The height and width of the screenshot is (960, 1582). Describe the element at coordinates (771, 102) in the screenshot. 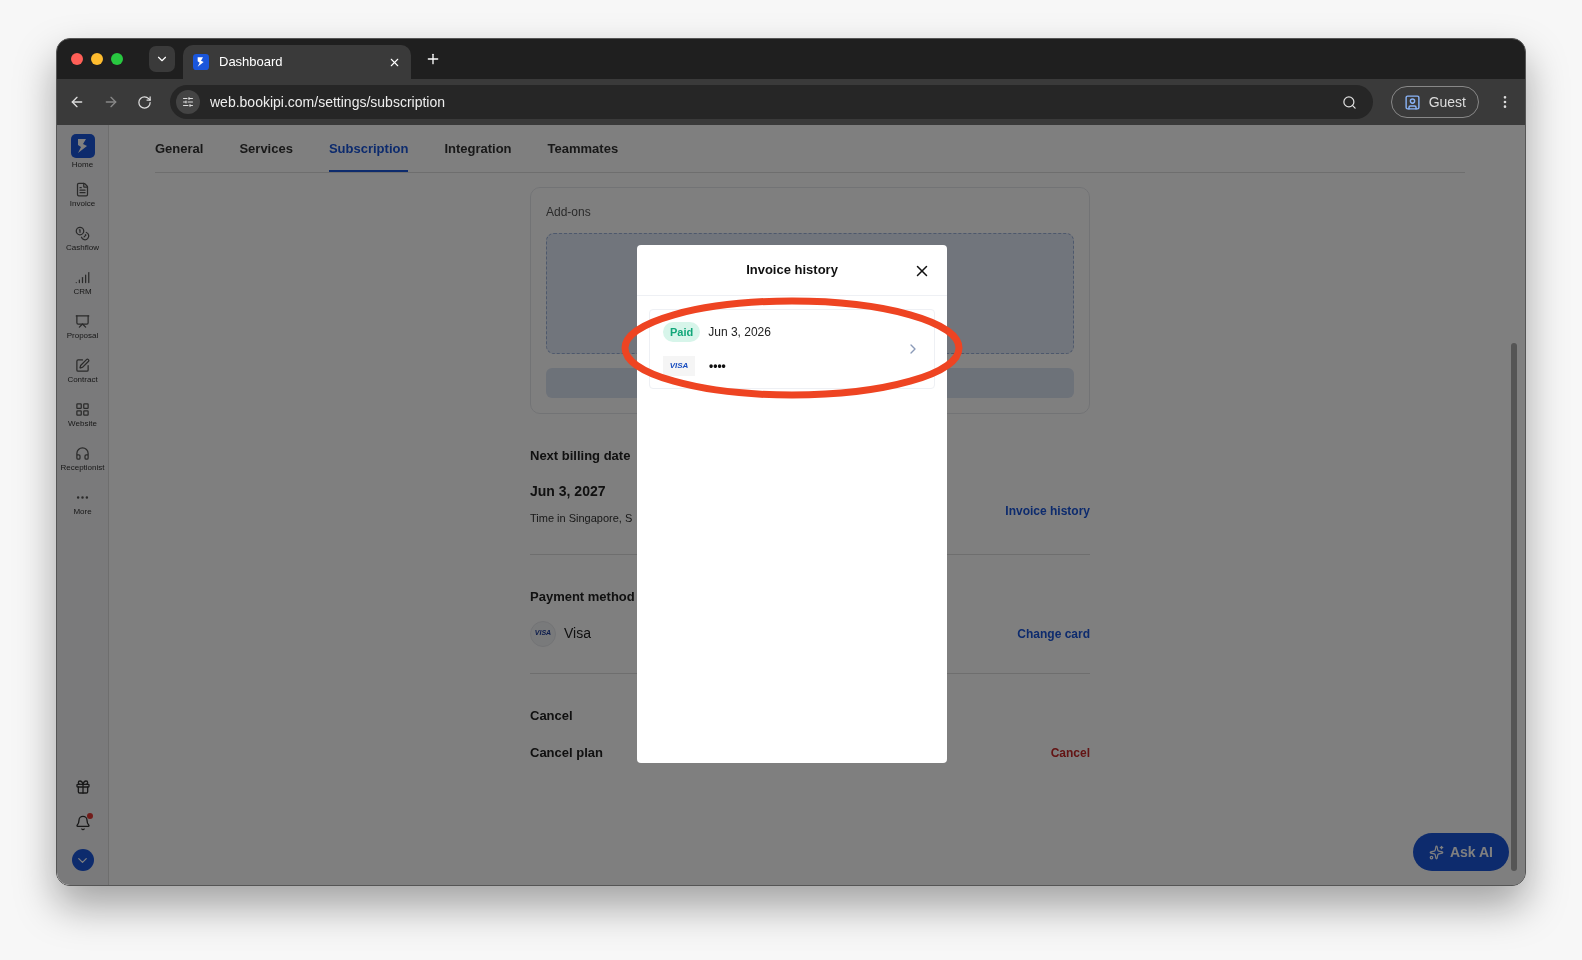

I see `address-bar: web.bookipi.com/settings/subscription` at that location.